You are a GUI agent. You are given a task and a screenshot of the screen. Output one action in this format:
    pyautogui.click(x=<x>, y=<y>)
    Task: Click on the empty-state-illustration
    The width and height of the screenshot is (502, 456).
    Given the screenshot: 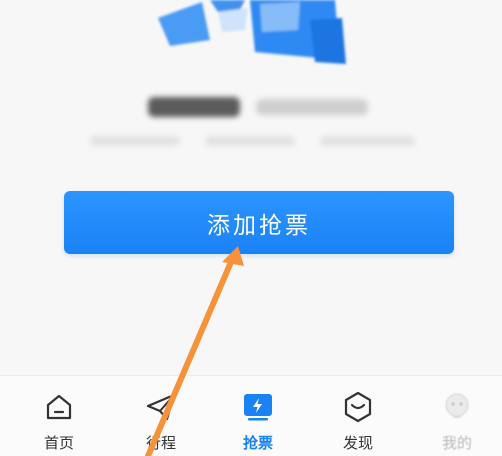 What is the action you would take?
    pyautogui.click(x=250, y=35)
    